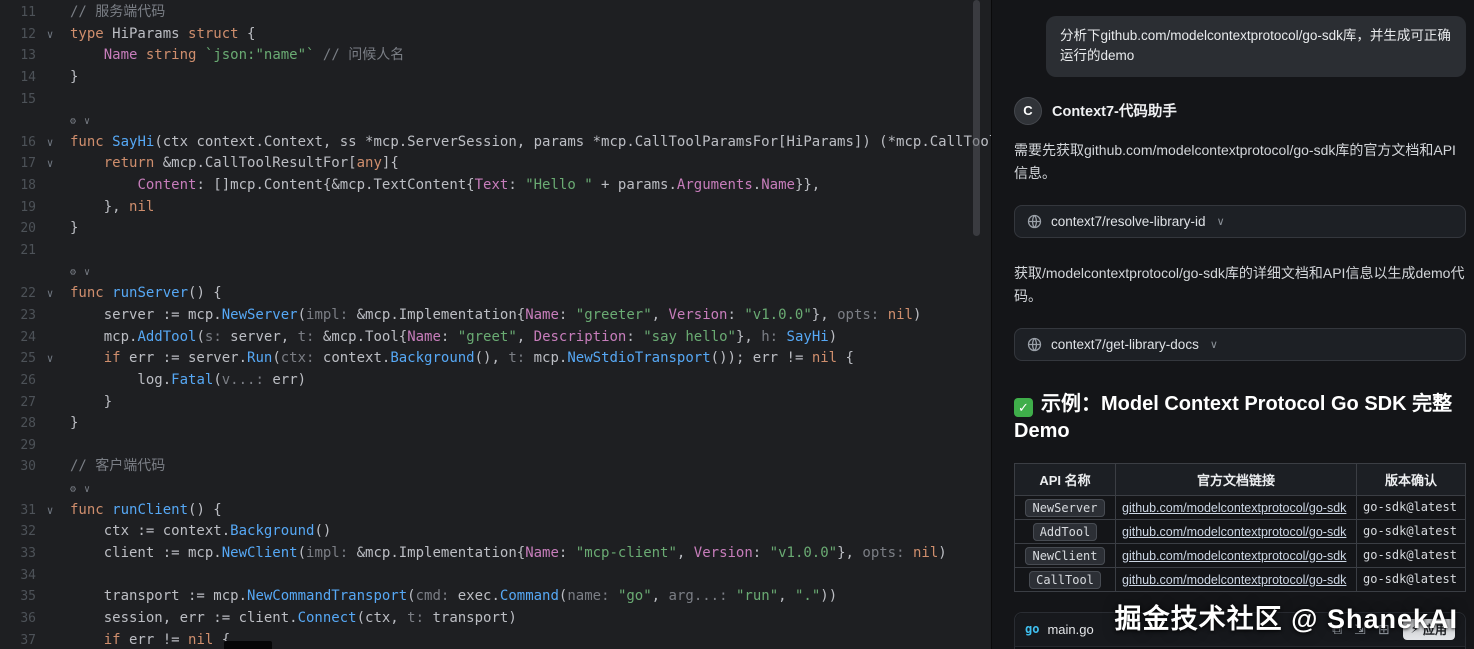  What do you see at coordinates (786, 596) in the screenshot?
I see `code-token: ,` at bounding box center [786, 596].